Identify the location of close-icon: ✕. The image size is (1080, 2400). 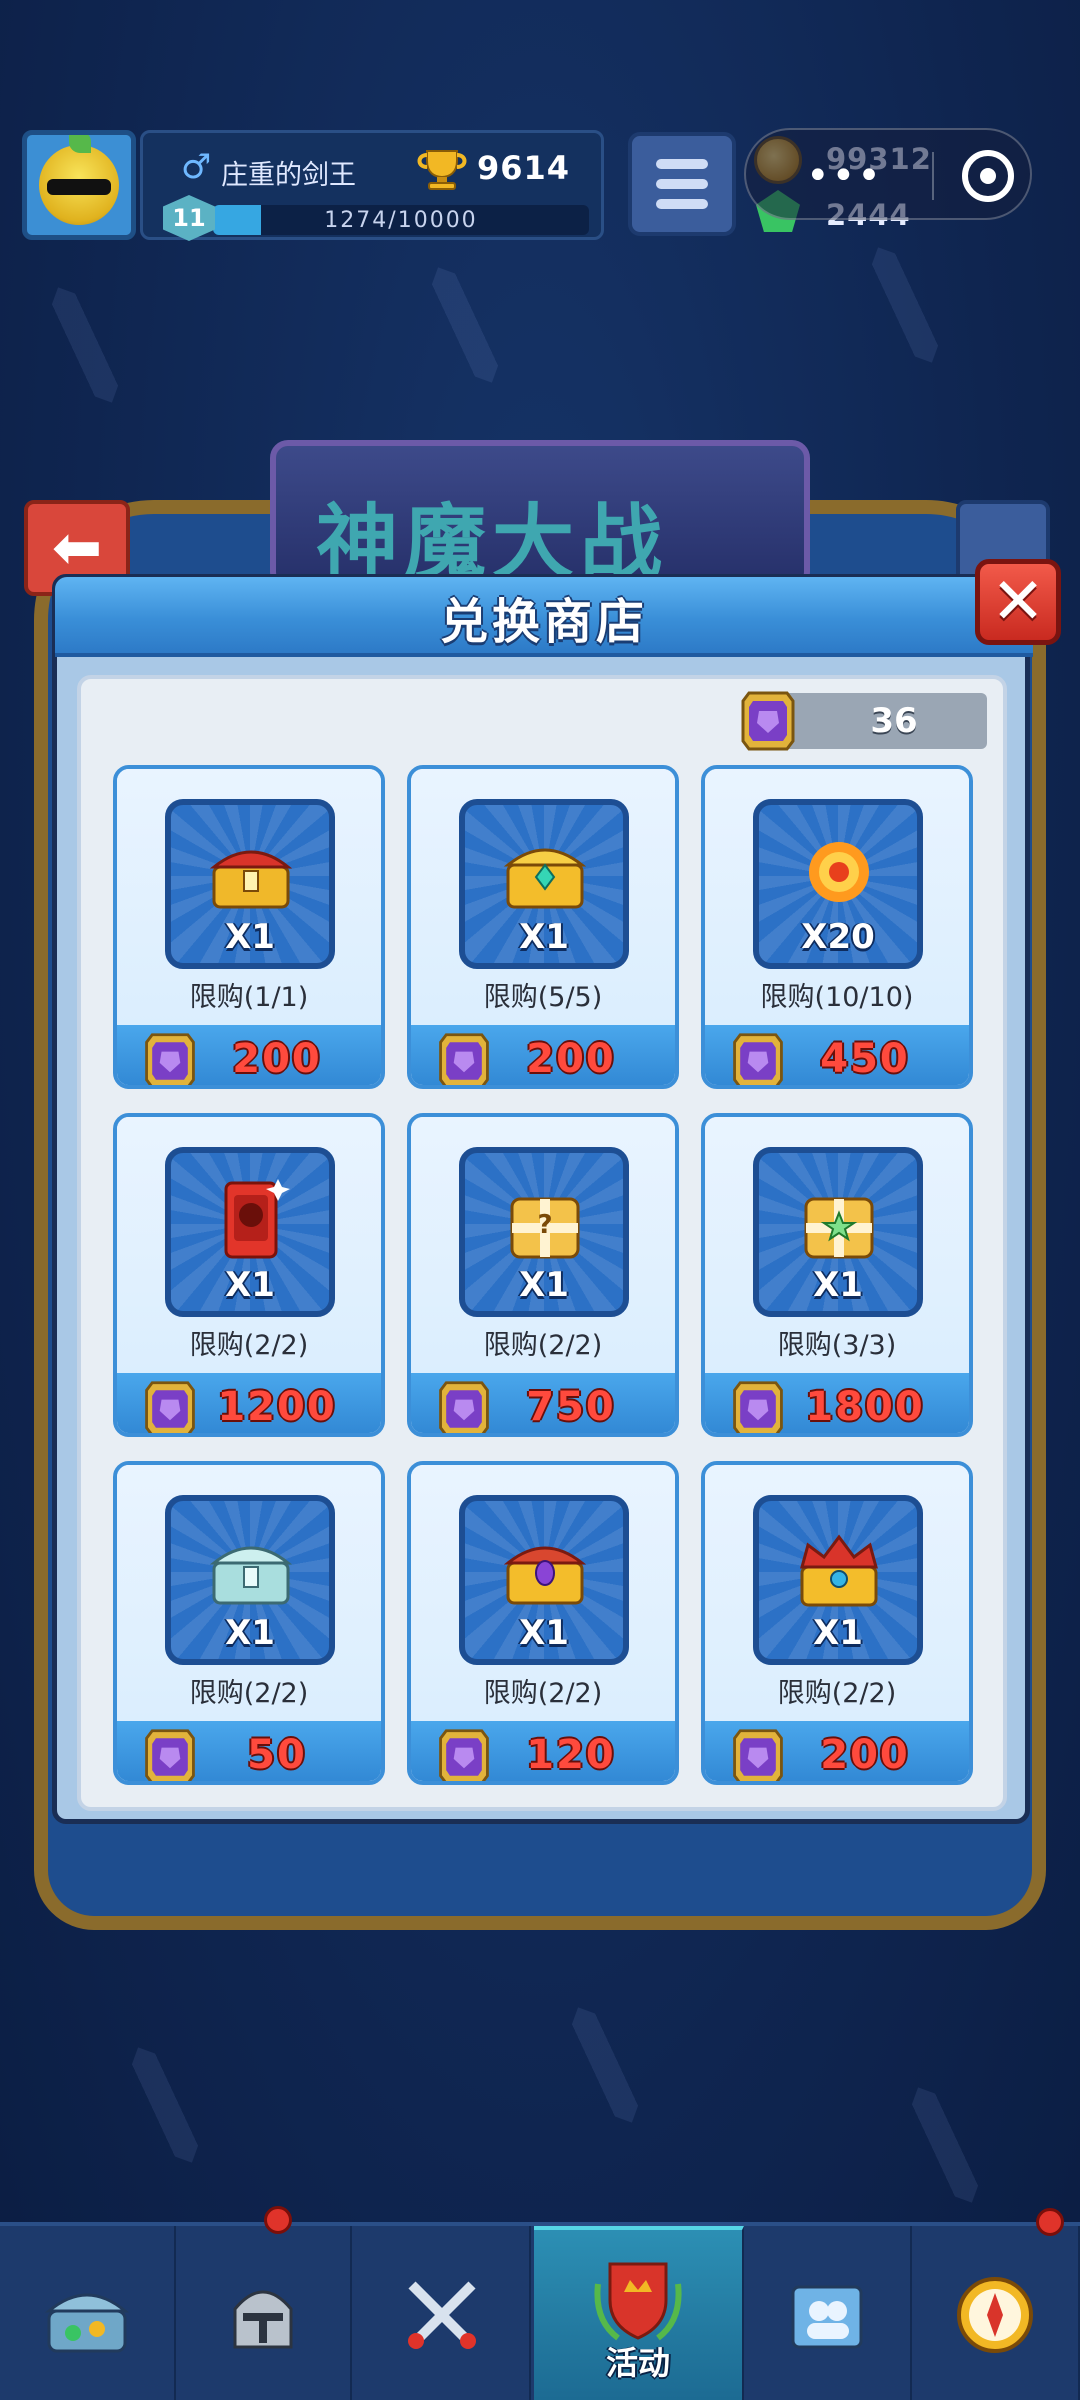
(1018, 602).